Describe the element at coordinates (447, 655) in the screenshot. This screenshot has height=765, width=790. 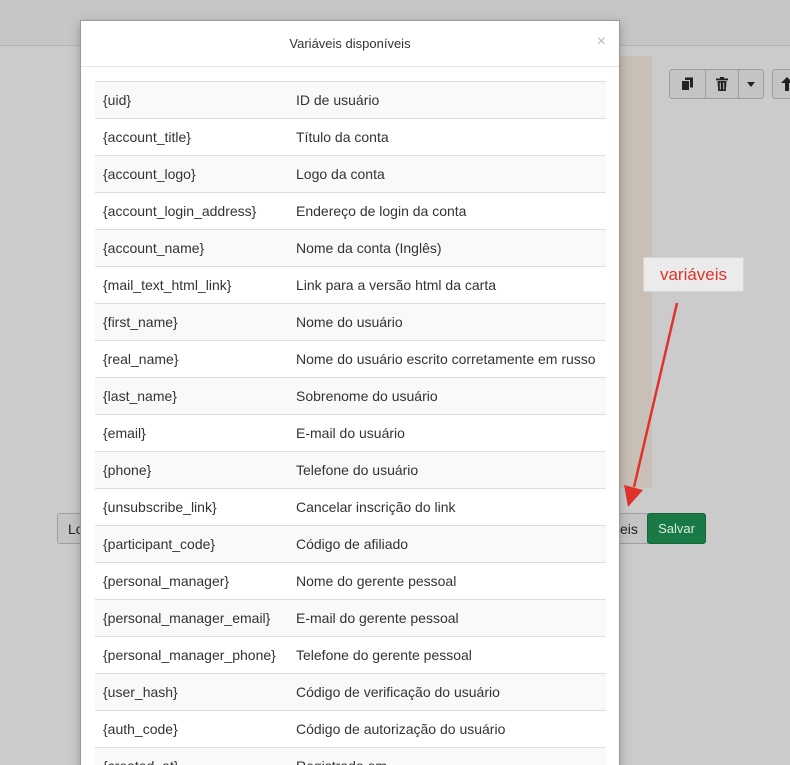
I see `variable-description: Telefone do gerente pessoal` at that location.